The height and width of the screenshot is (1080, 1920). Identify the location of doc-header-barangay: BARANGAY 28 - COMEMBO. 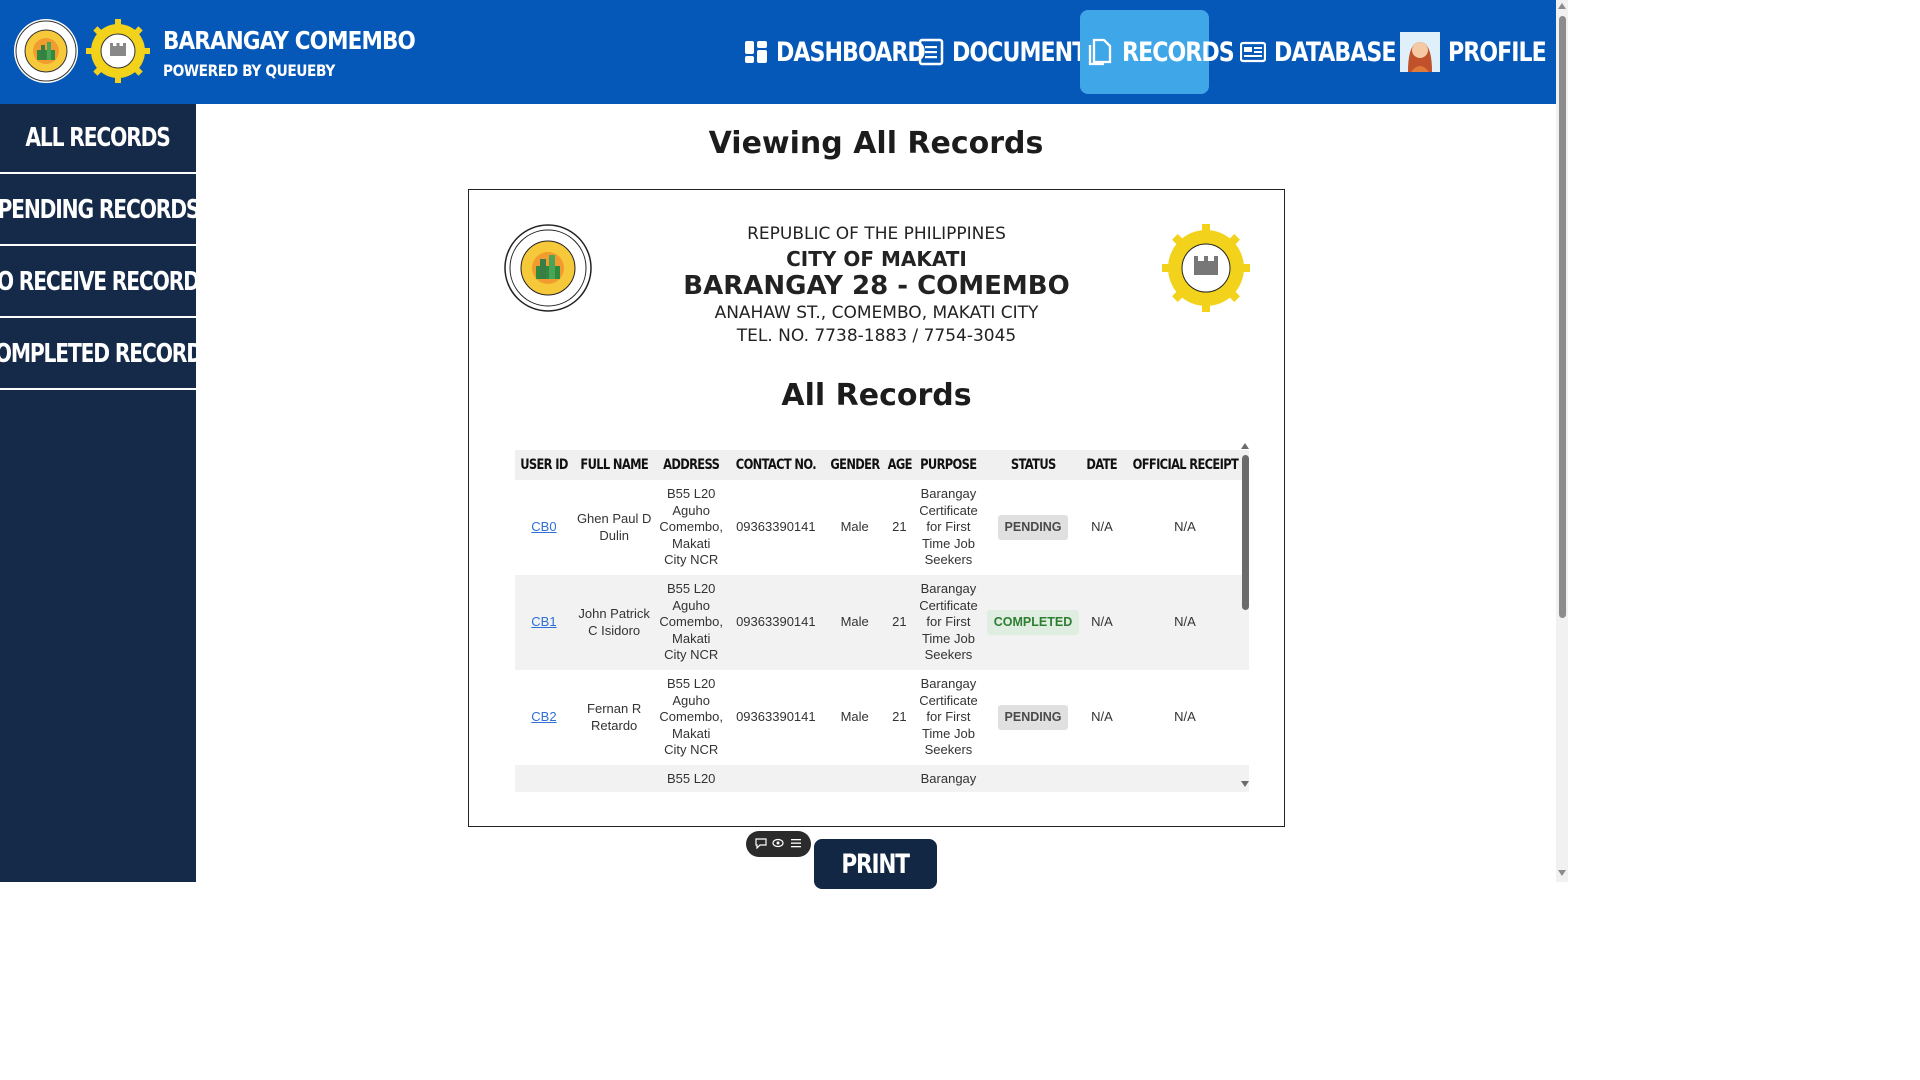
(876, 286).